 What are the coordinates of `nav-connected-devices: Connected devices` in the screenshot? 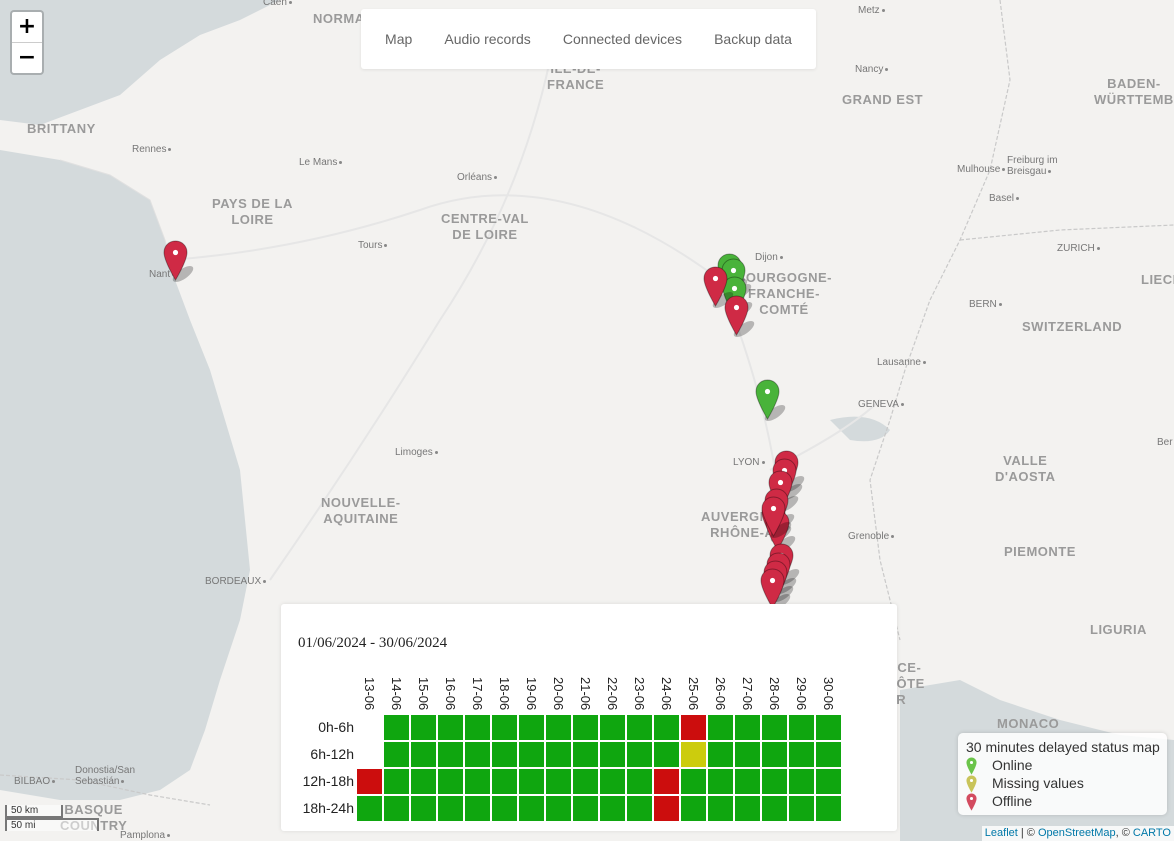 It's located at (622, 39).